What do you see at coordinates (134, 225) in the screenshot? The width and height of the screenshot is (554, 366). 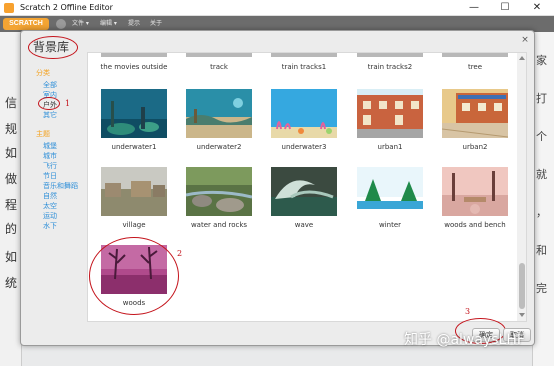 I see `backdrop-label: village` at bounding box center [134, 225].